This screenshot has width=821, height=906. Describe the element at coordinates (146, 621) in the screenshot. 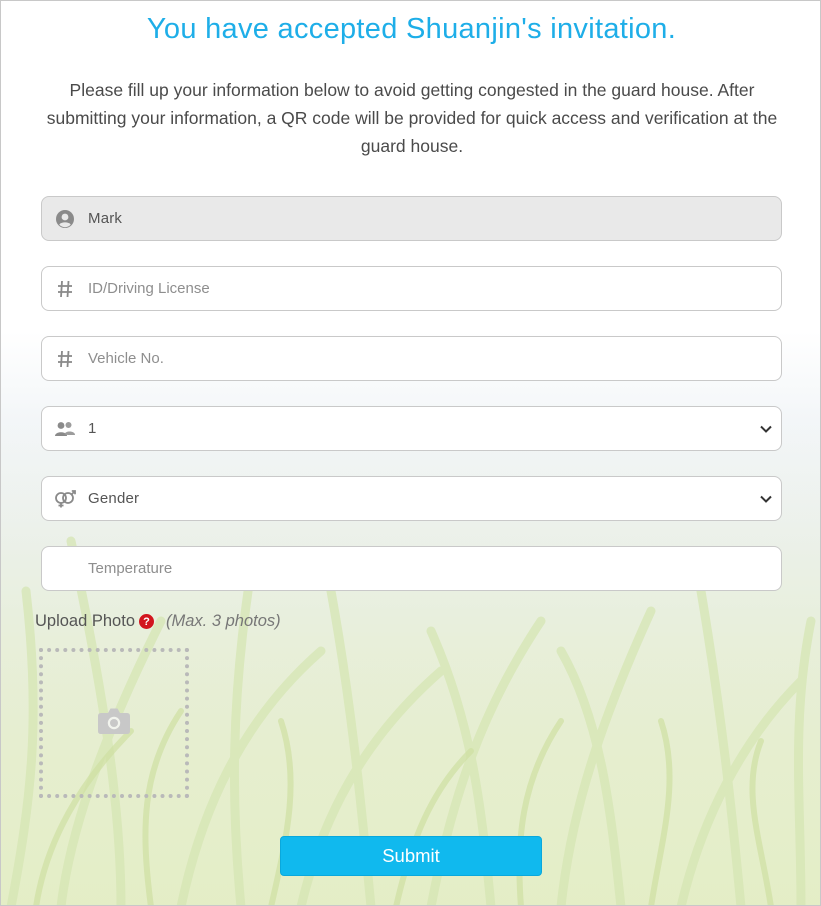

I see `help-icon: ?` at that location.